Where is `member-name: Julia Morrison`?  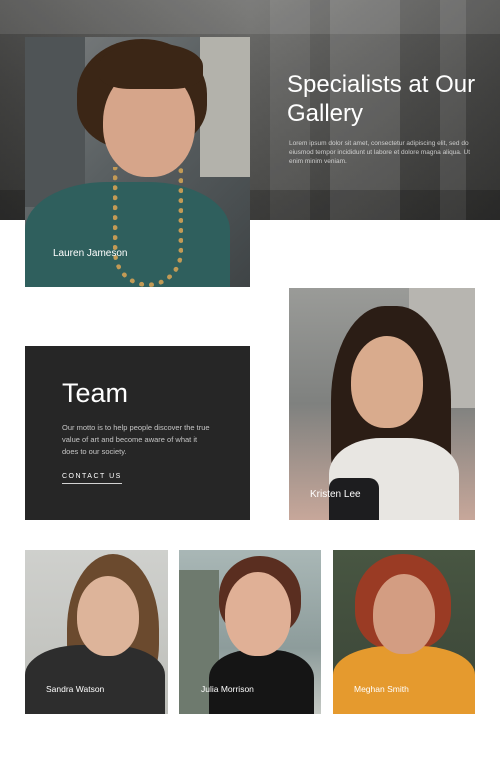 member-name: Julia Morrison is located at coordinates (227, 689).